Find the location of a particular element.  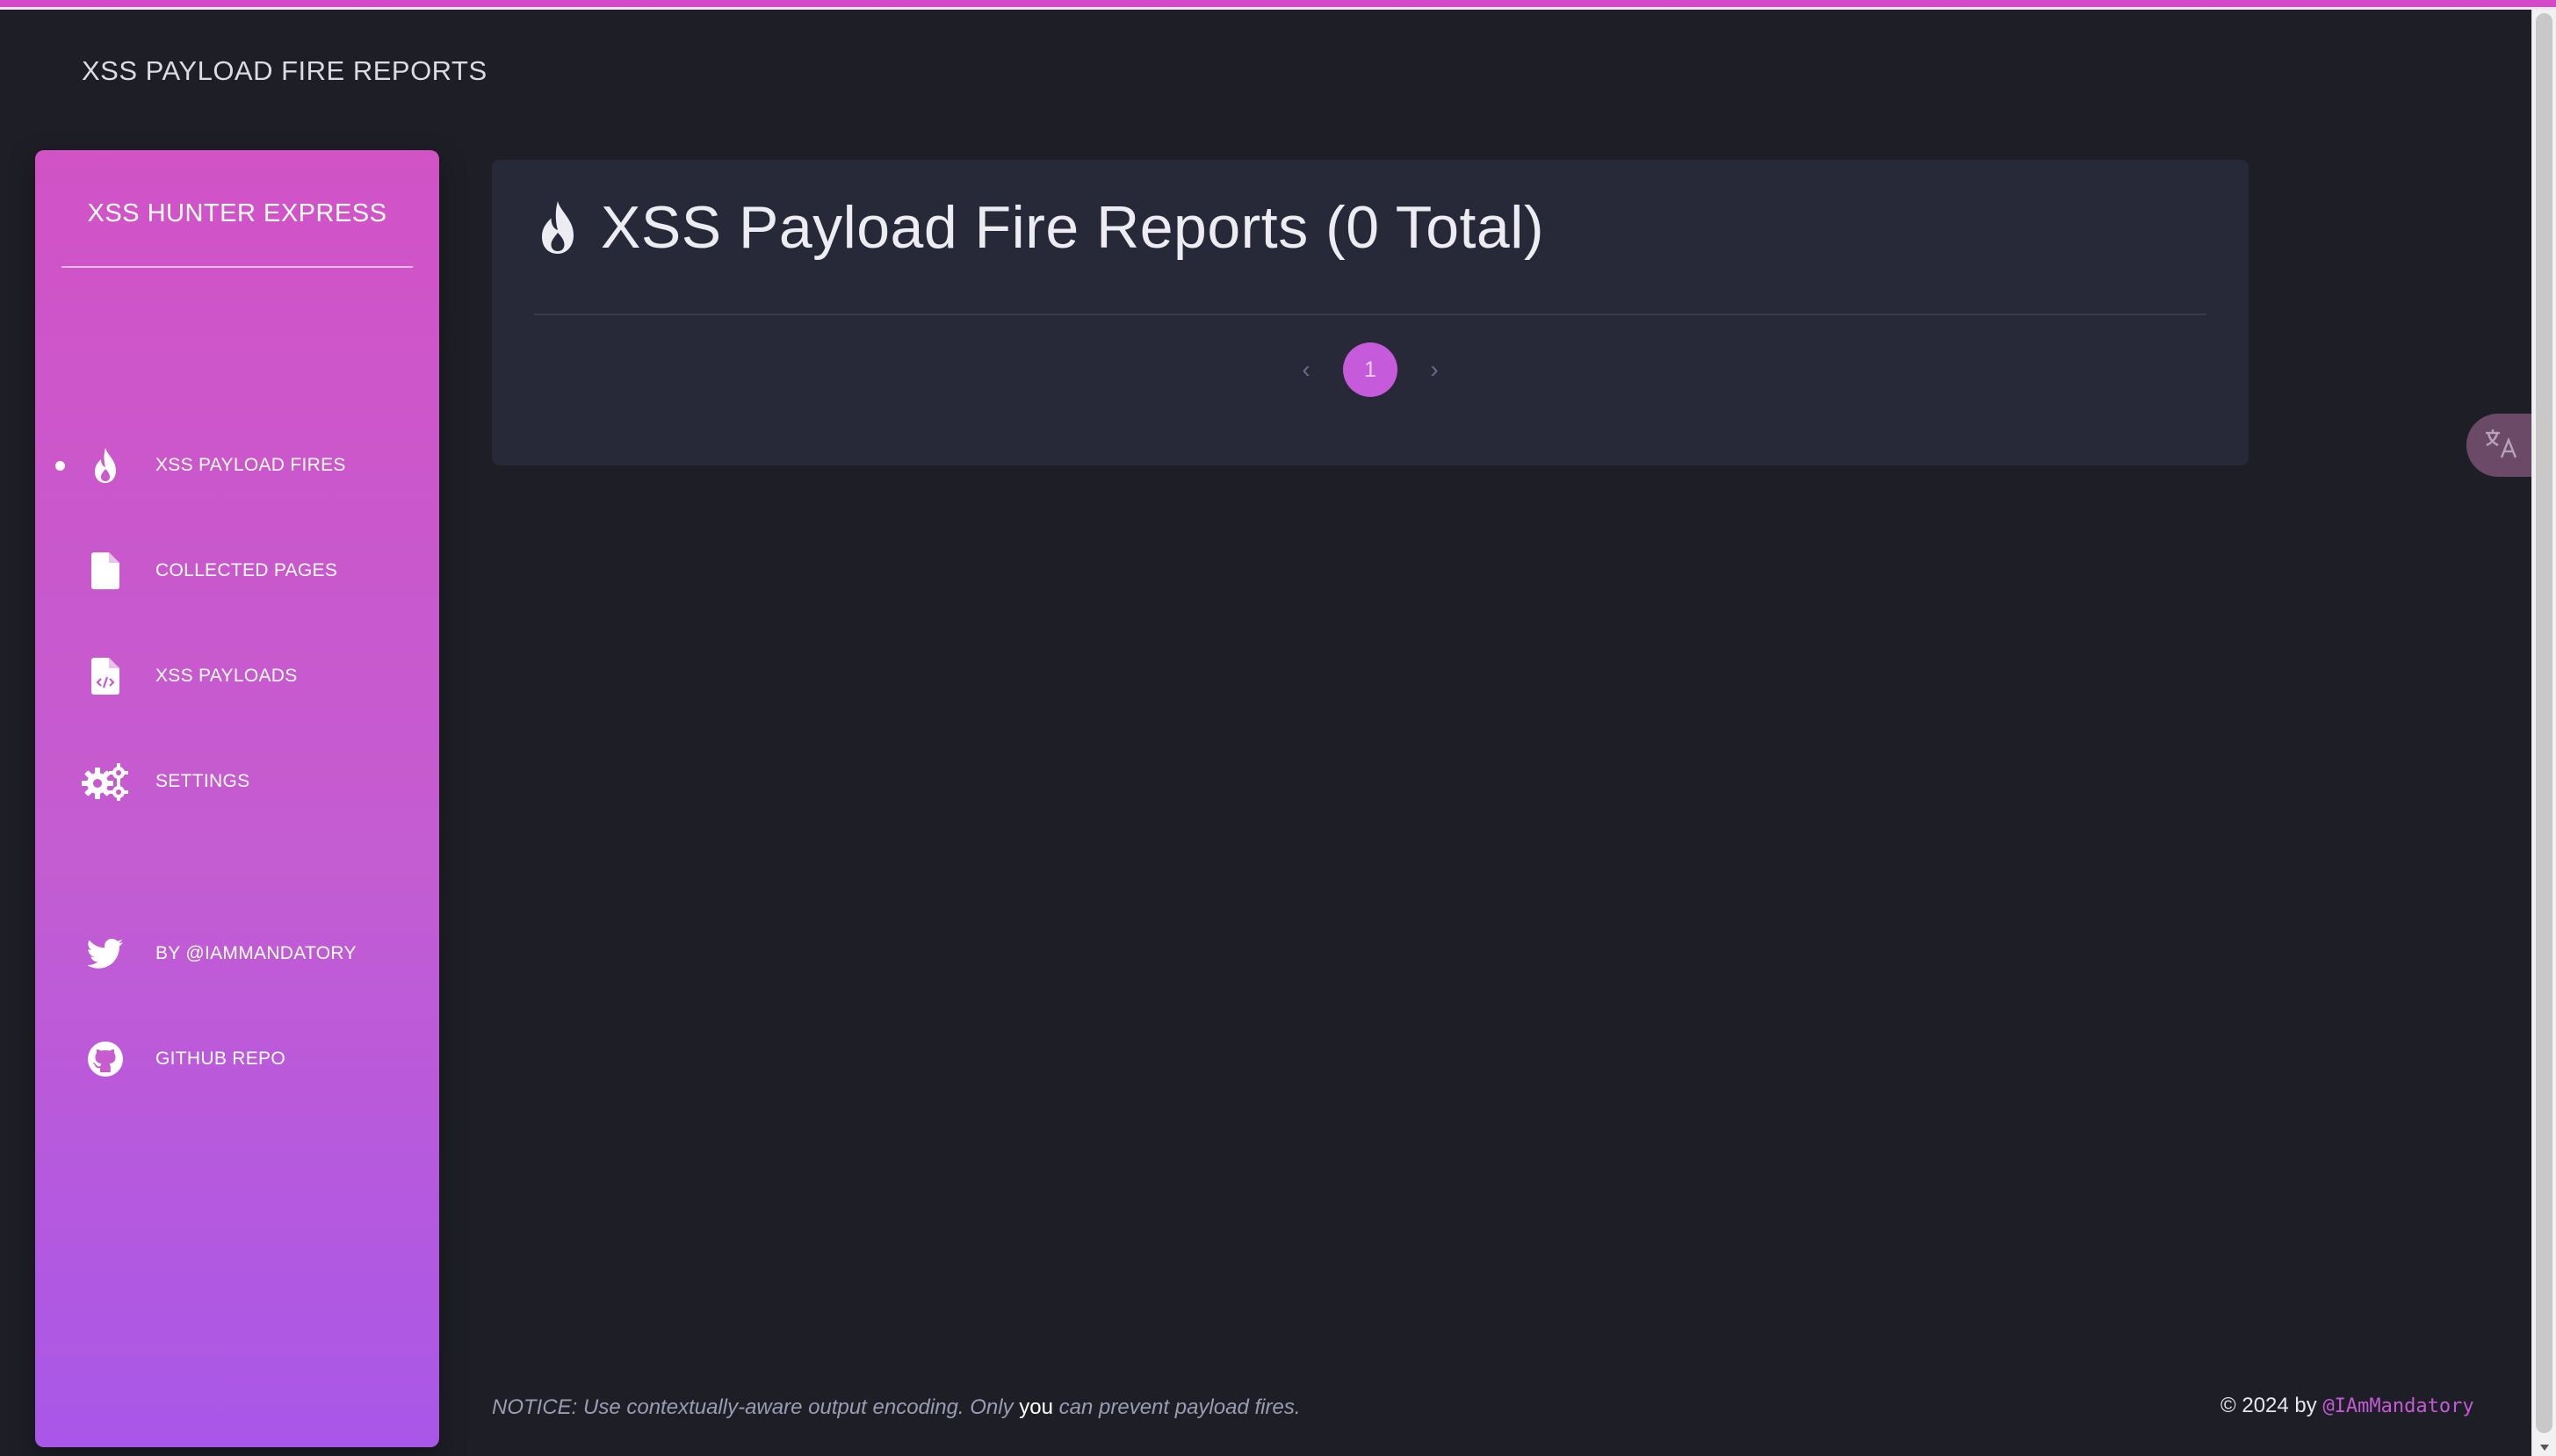

notice-emphasis: you is located at coordinates (1036, 1407).